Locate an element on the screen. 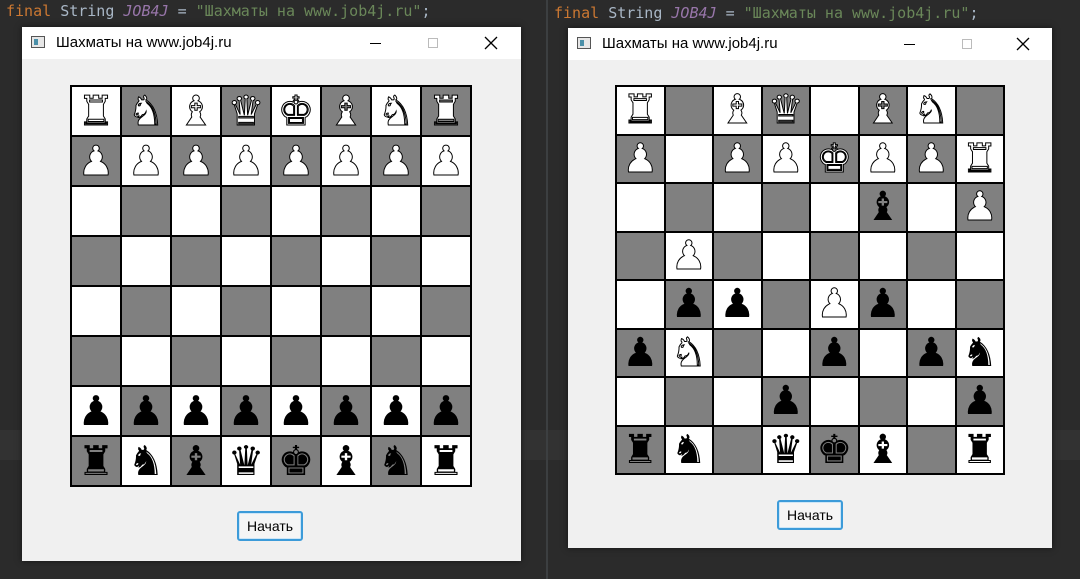 This screenshot has height=579, width=1080. black-king-icon: ♚ is located at coordinates (296, 461).